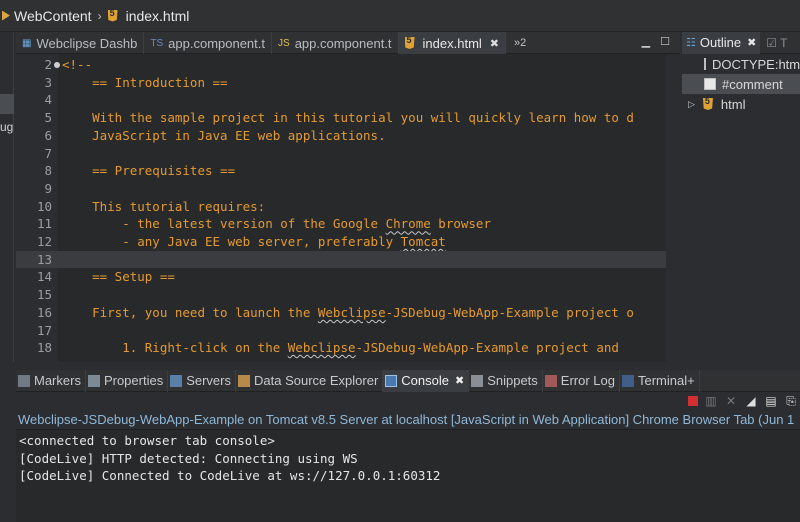 The width and height of the screenshot is (800, 522). What do you see at coordinates (57, 65) in the screenshot?
I see `fold-toggle-icon` at bounding box center [57, 65].